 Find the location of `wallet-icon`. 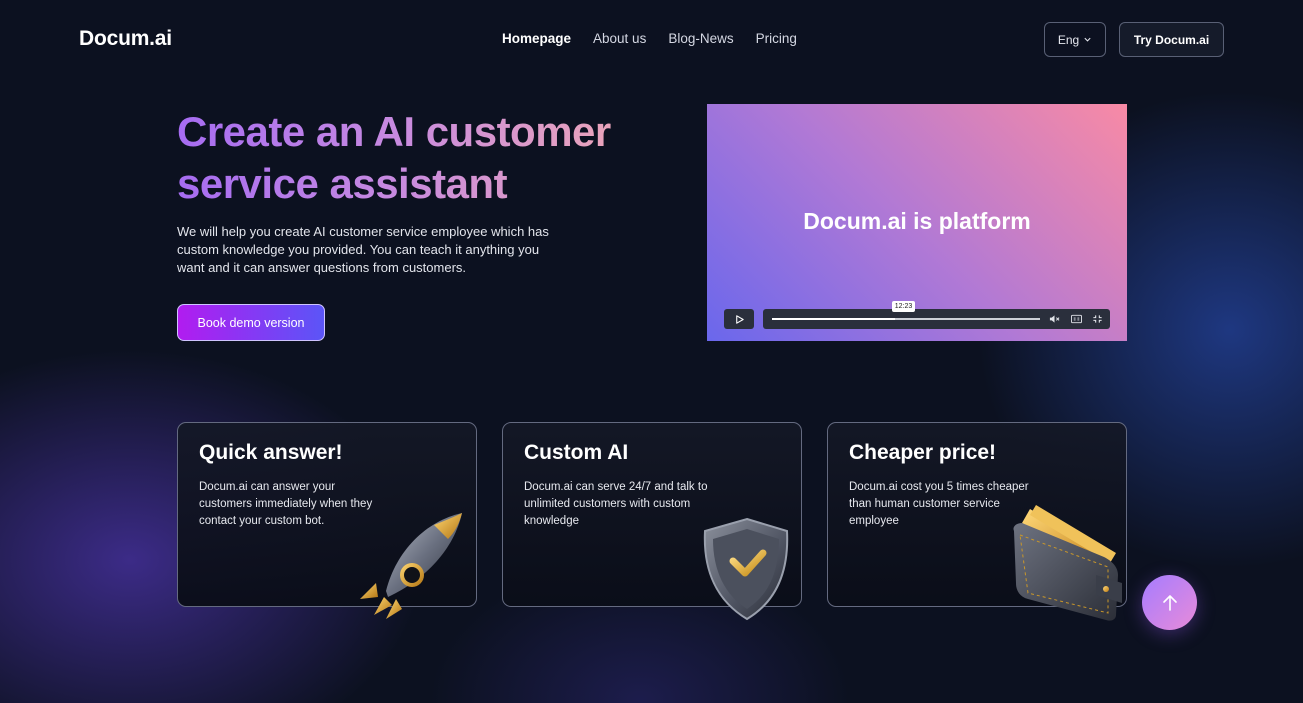

wallet-icon is located at coordinates (1067, 563).